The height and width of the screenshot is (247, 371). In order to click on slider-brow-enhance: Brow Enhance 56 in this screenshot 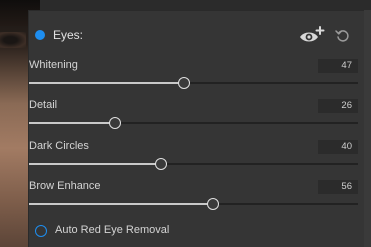, I will do `click(196, 198)`.